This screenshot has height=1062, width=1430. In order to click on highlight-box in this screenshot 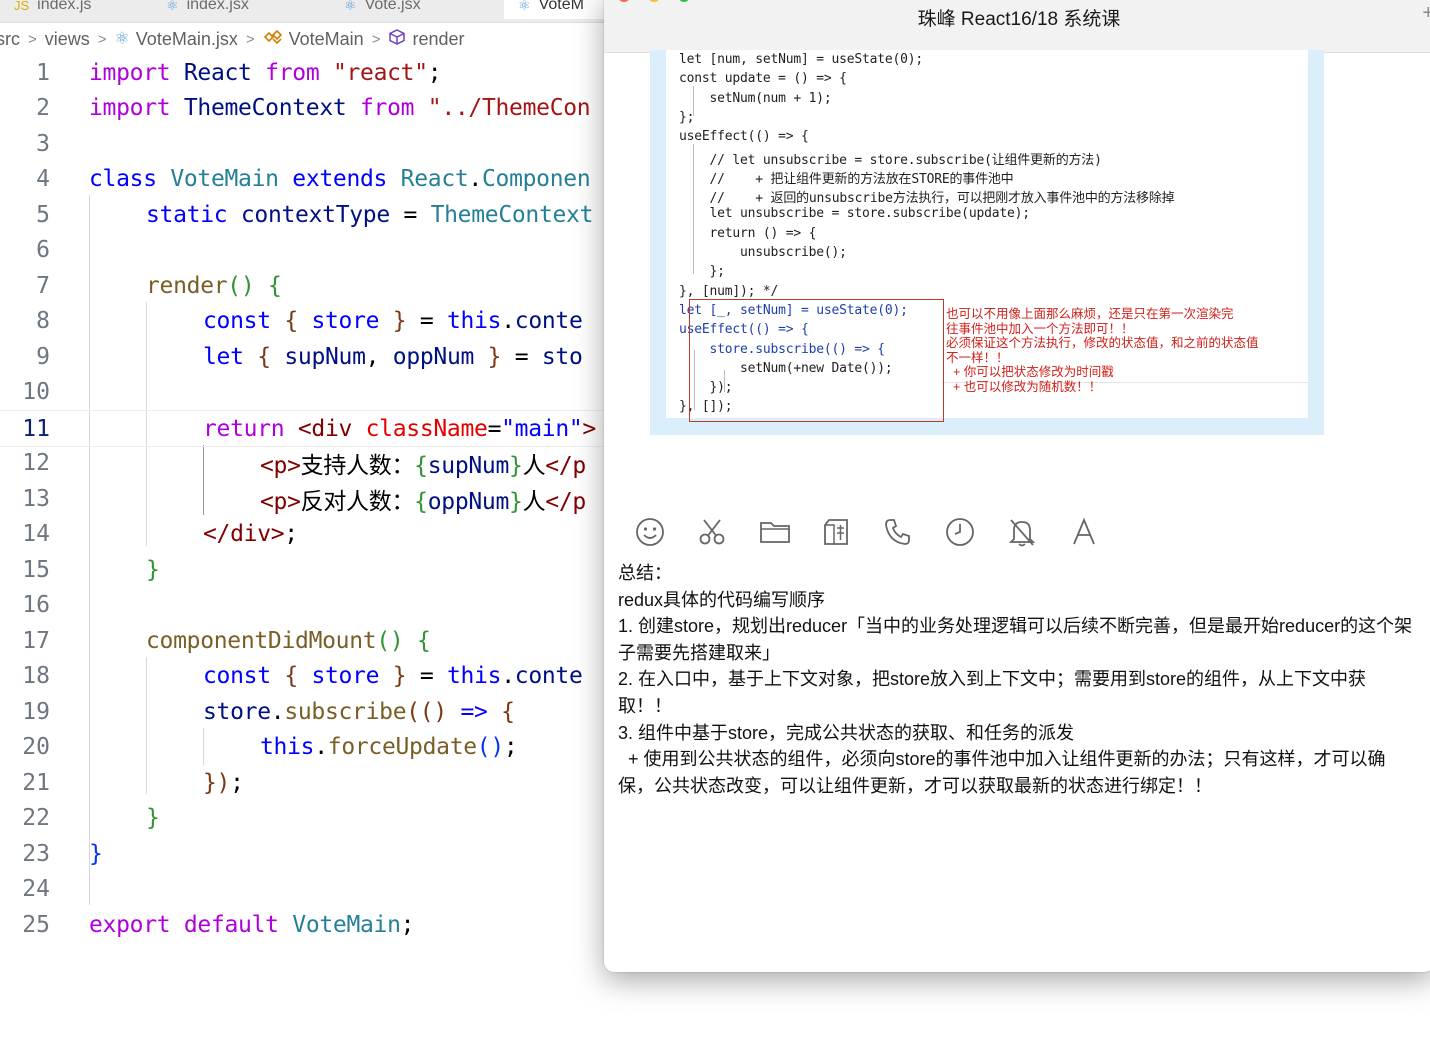, I will do `click(816, 360)`.